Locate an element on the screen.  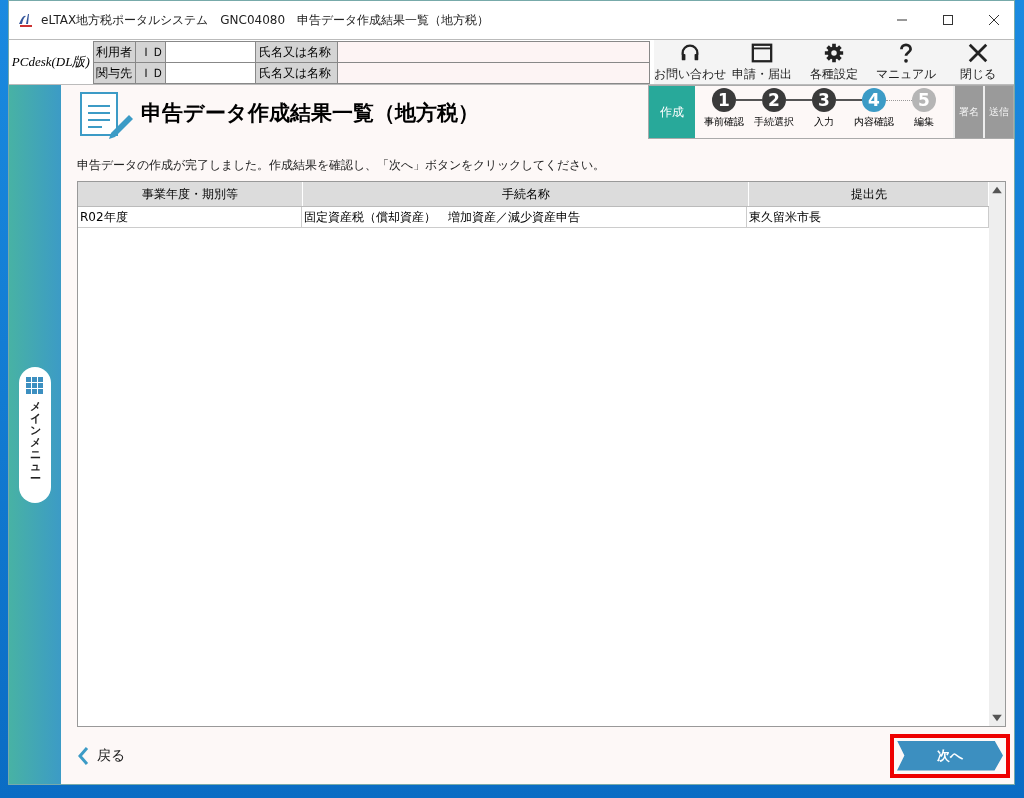
toolbar-button: 閉じる is located at coordinates (978, 62).